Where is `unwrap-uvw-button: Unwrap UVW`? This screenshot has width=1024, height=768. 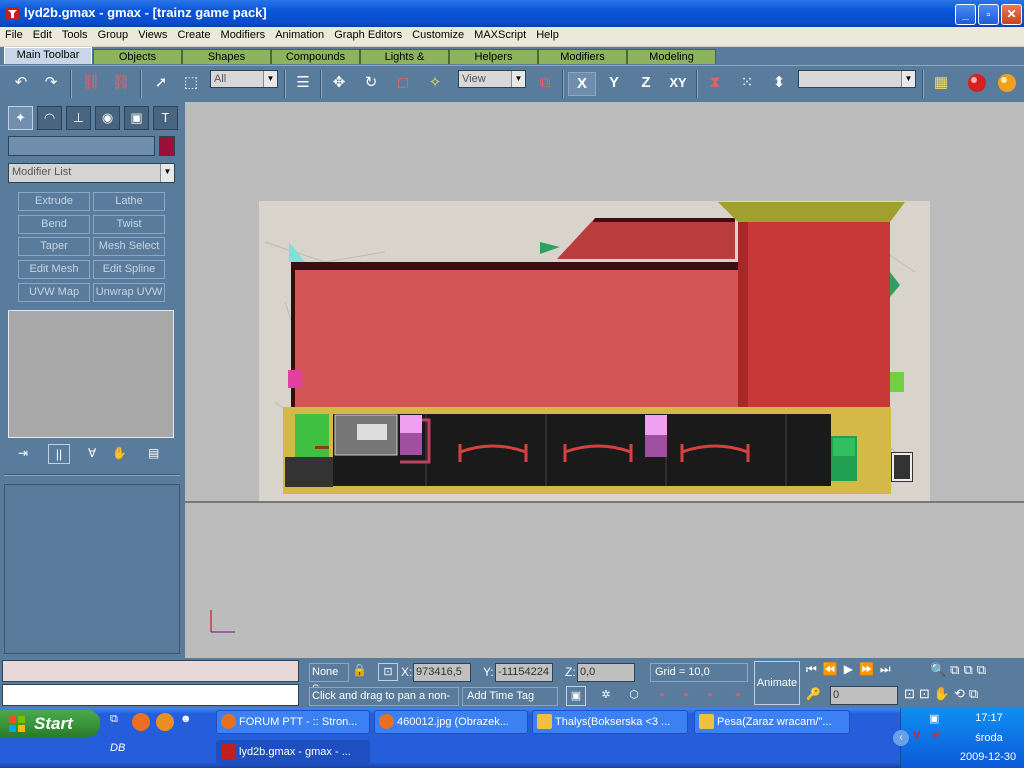 unwrap-uvw-button: Unwrap UVW is located at coordinates (129, 292).